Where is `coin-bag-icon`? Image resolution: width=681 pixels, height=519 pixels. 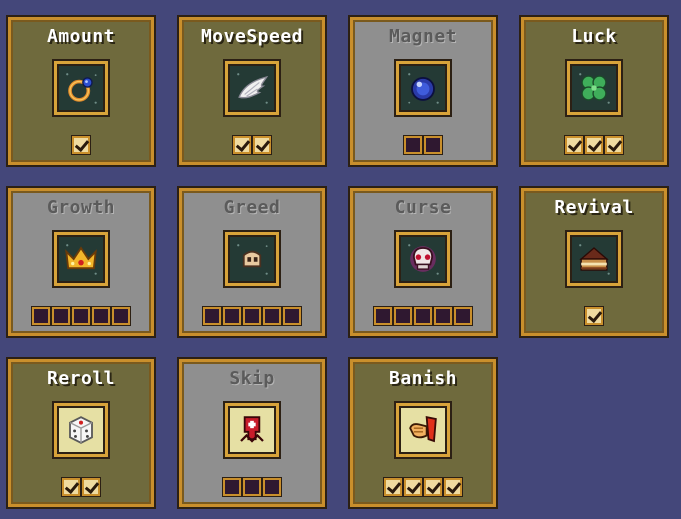 coin-bag-icon is located at coordinates (252, 259).